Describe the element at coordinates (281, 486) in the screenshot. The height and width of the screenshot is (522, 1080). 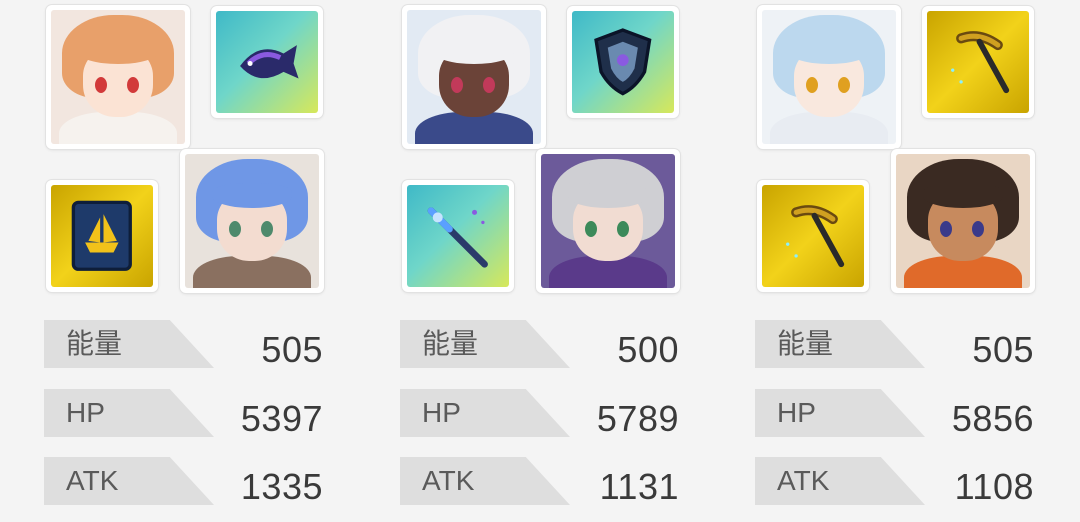
I see `stat-value: 1335` at that location.